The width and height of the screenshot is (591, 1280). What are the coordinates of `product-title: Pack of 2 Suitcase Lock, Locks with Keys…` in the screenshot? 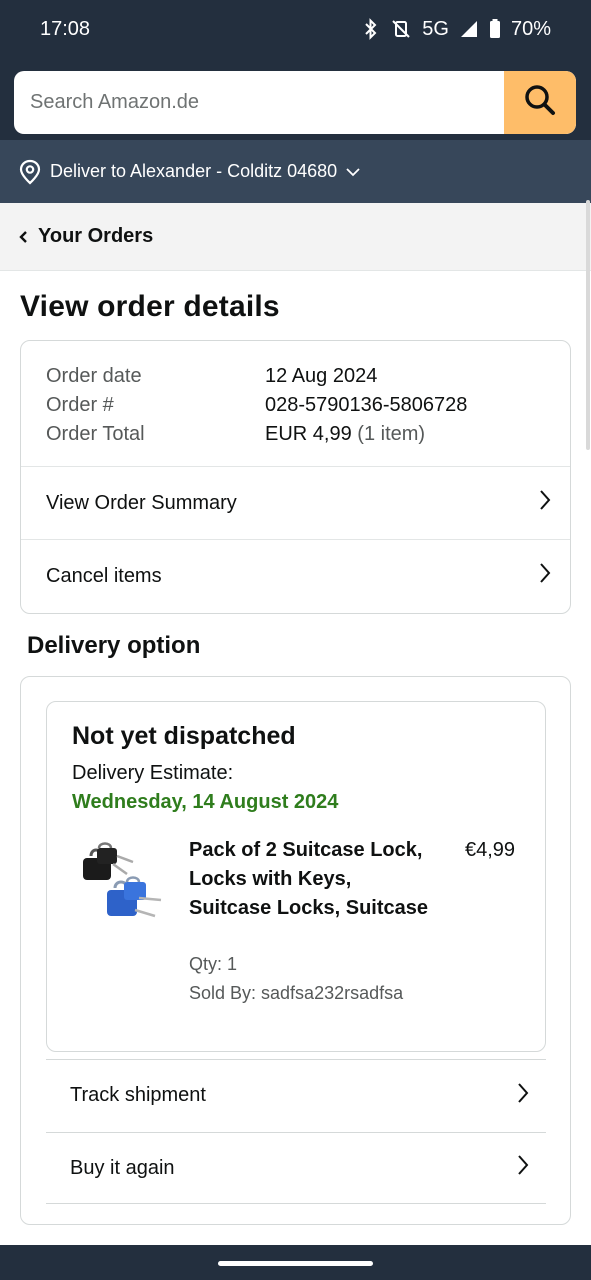 It's located at (309, 879).